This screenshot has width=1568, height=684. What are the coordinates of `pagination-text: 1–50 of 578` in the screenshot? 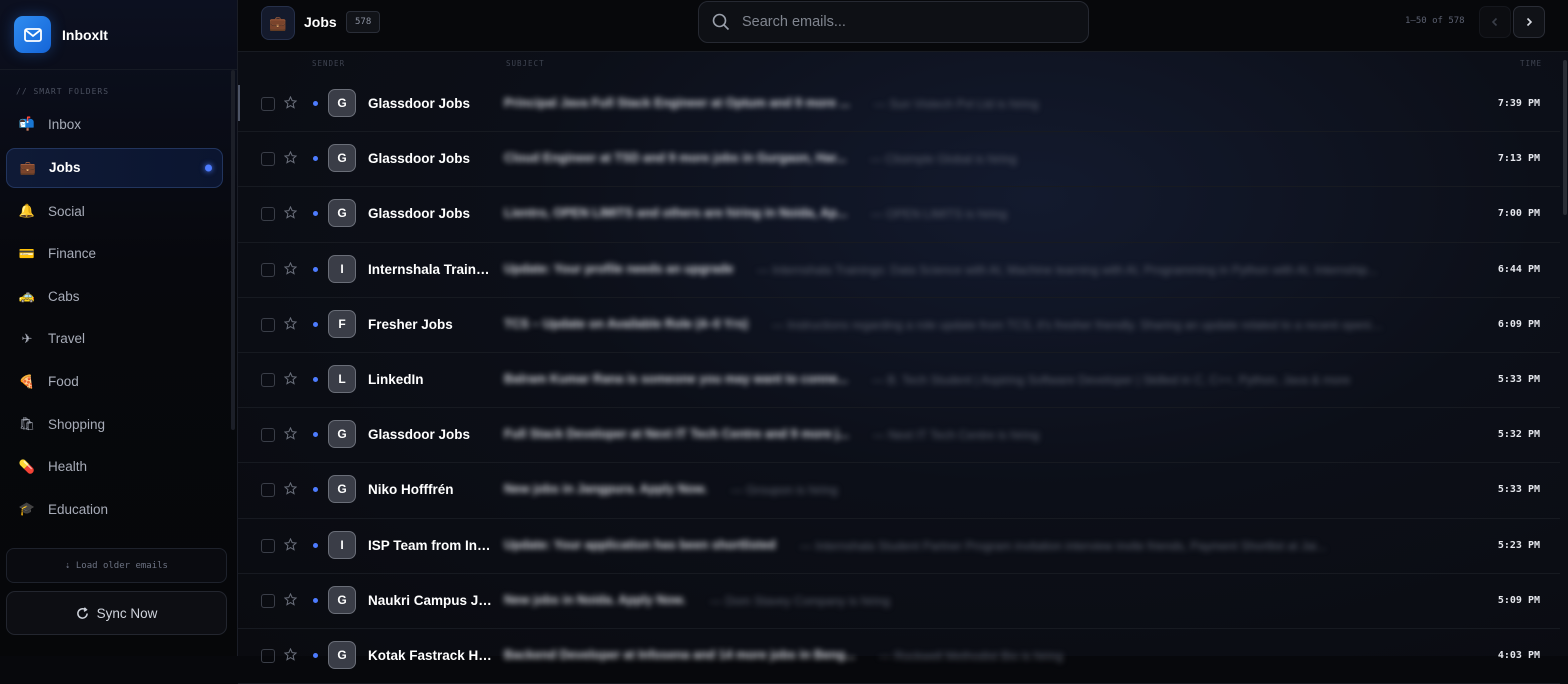 It's located at (1435, 21).